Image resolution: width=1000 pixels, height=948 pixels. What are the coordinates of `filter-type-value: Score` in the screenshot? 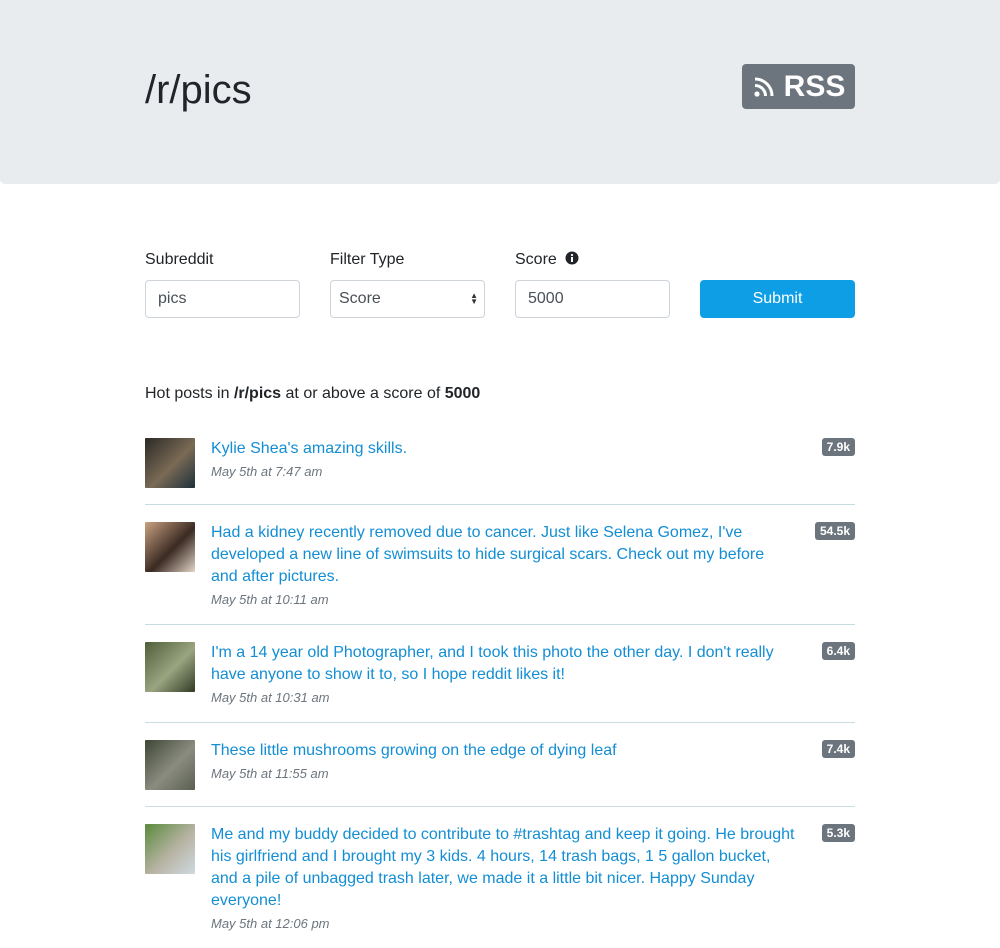 It's located at (360, 298).